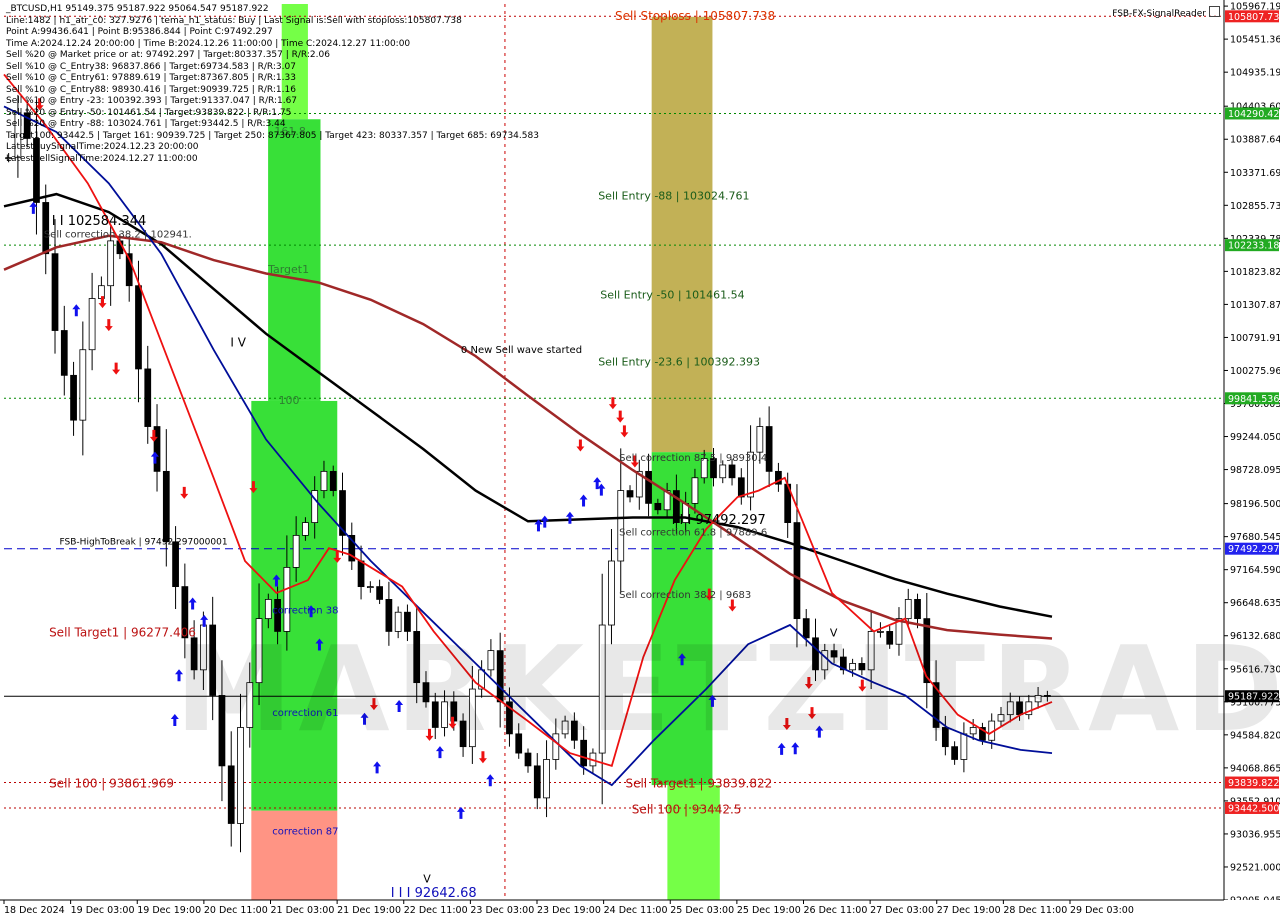 This screenshot has height=920, width=1280. I want to click on chart-label: Sell Stoploss | 105807.738, so click(695, 16).